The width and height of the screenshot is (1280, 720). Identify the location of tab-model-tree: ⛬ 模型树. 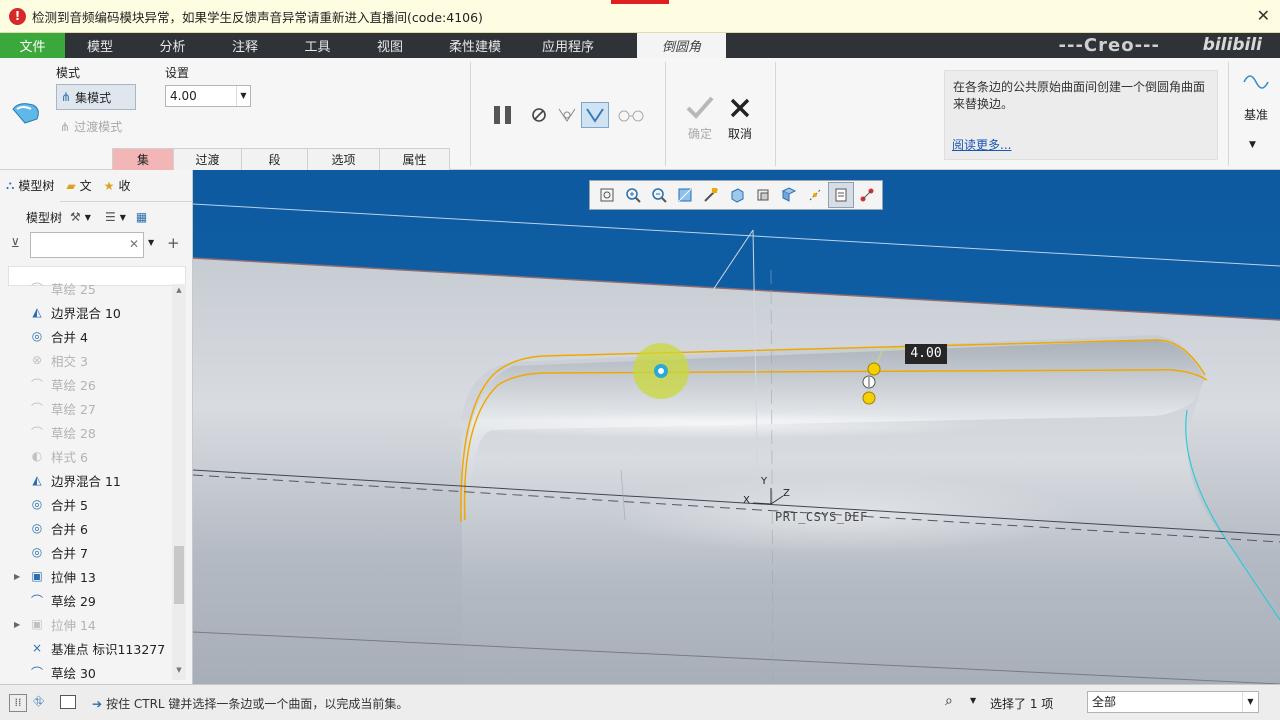
(30, 185).